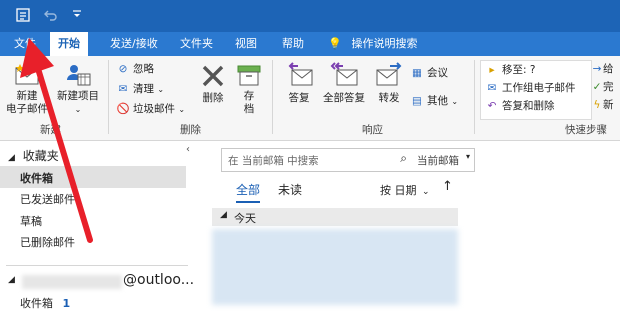 This screenshot has height=311, width=620. I want to click on move-folder-icon: ▸, so click(492, 70).